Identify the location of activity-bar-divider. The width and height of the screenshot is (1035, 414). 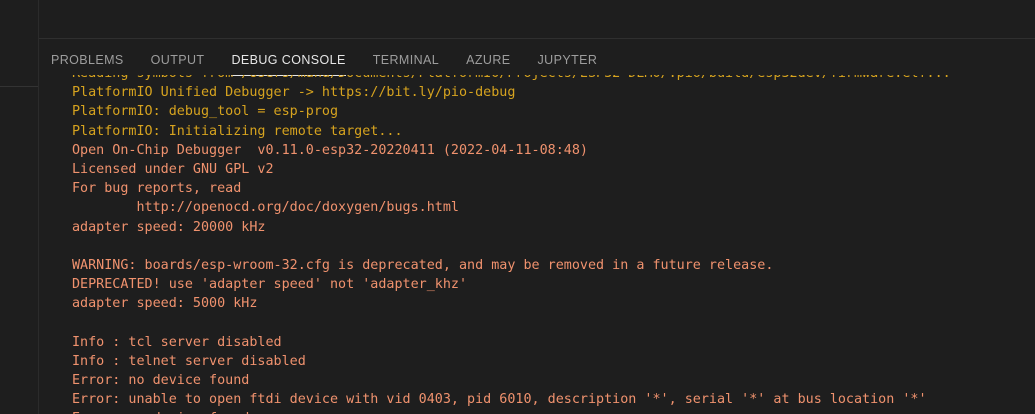
(19, 86).